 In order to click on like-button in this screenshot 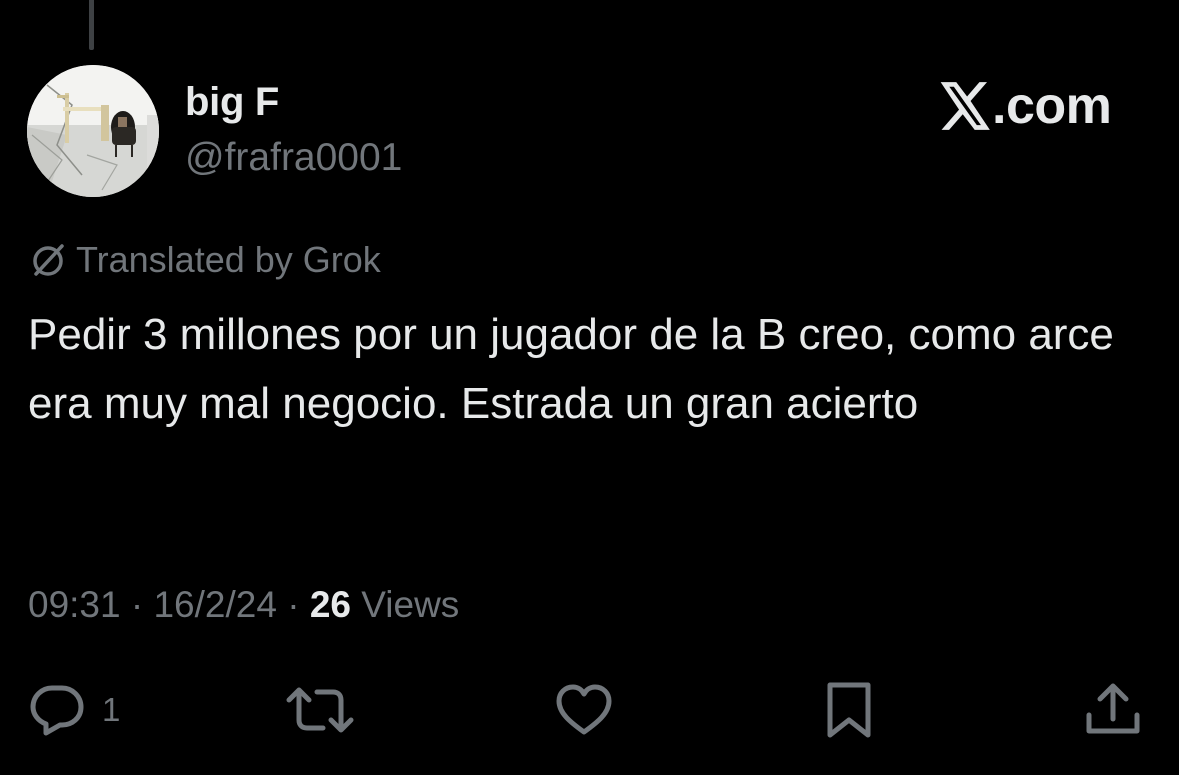, I will do `click(584, 710)`.